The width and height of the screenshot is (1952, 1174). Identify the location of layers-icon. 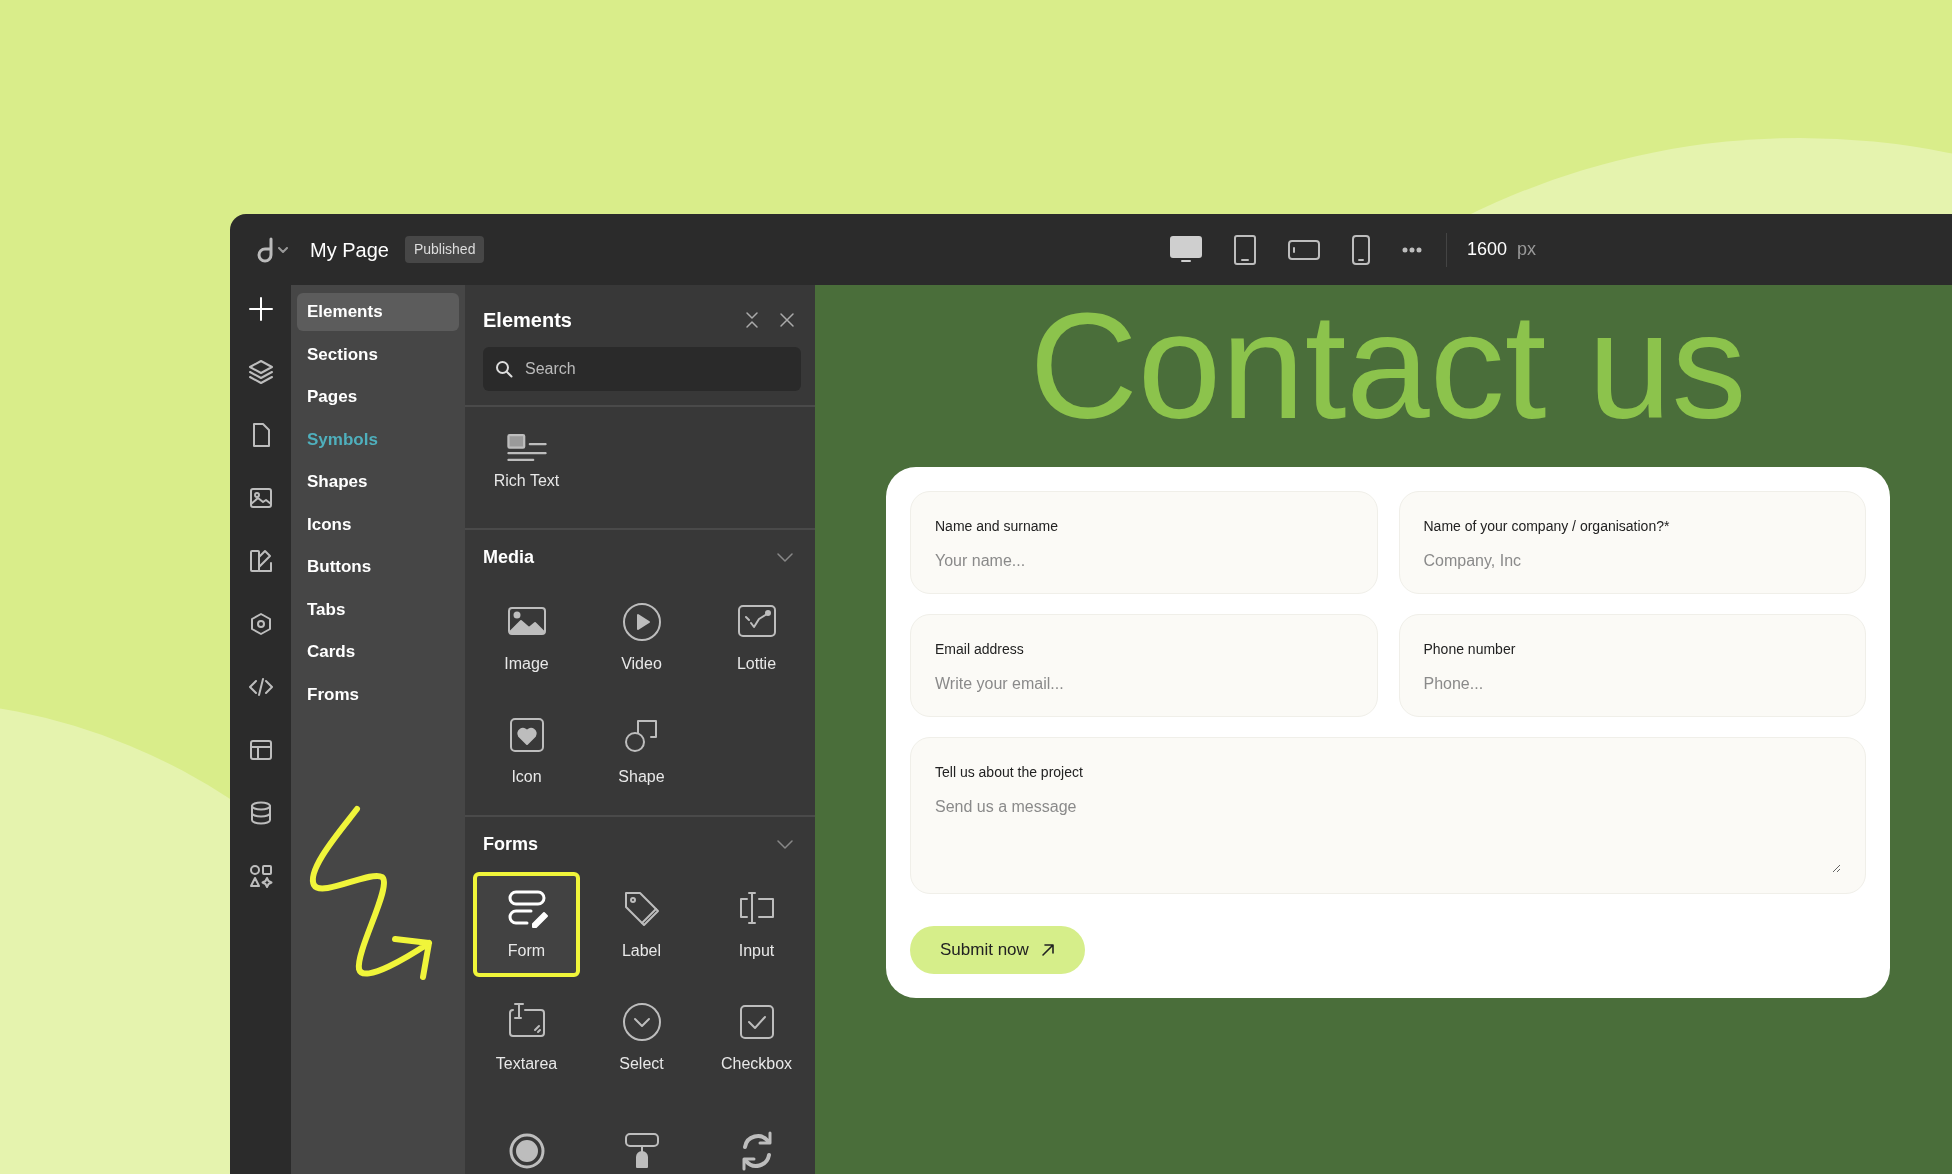
(260, 372).